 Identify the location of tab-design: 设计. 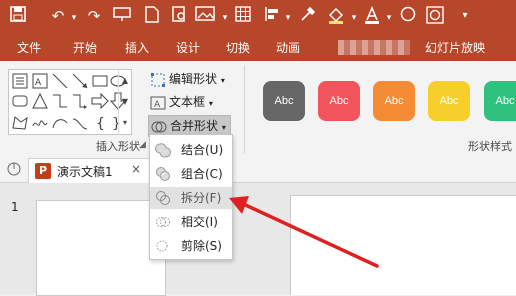
(188, 47).